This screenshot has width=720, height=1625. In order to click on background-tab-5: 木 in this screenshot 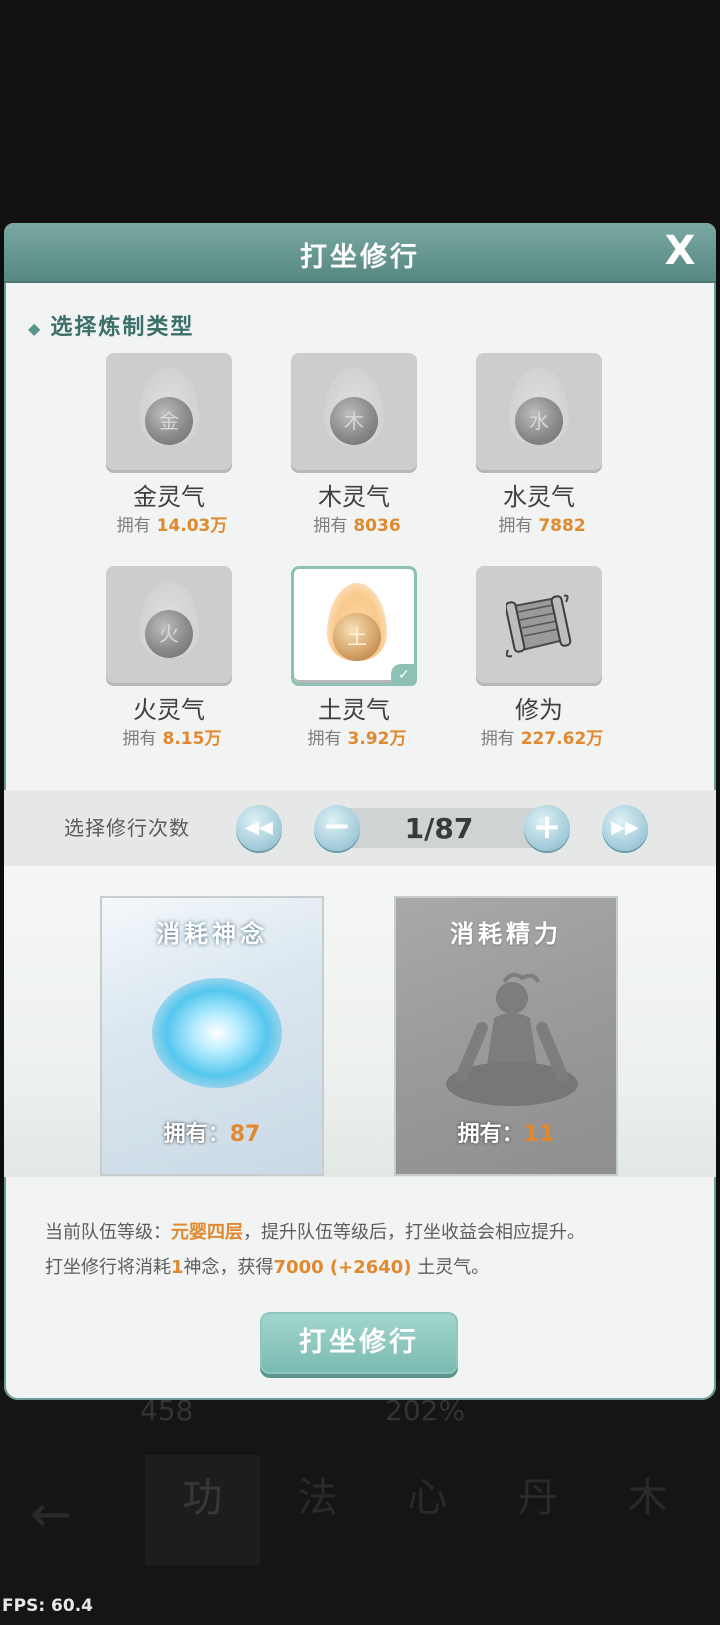, I will do `click(647, 1498)`.